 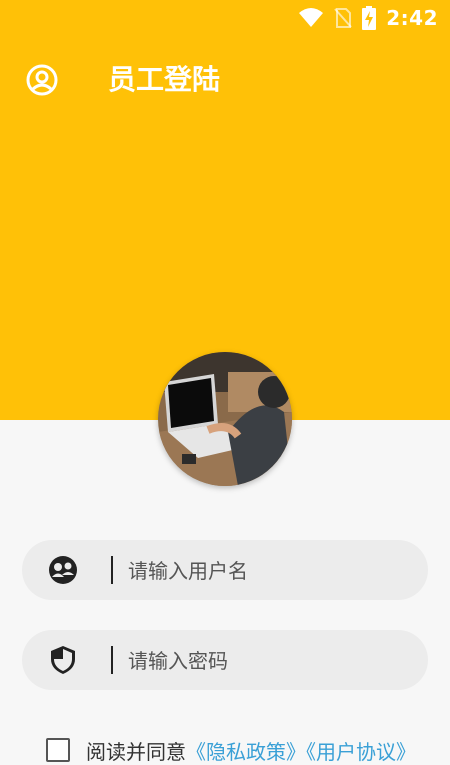 I want to click on status-bar: 2:42, so click(x=225, y=18).